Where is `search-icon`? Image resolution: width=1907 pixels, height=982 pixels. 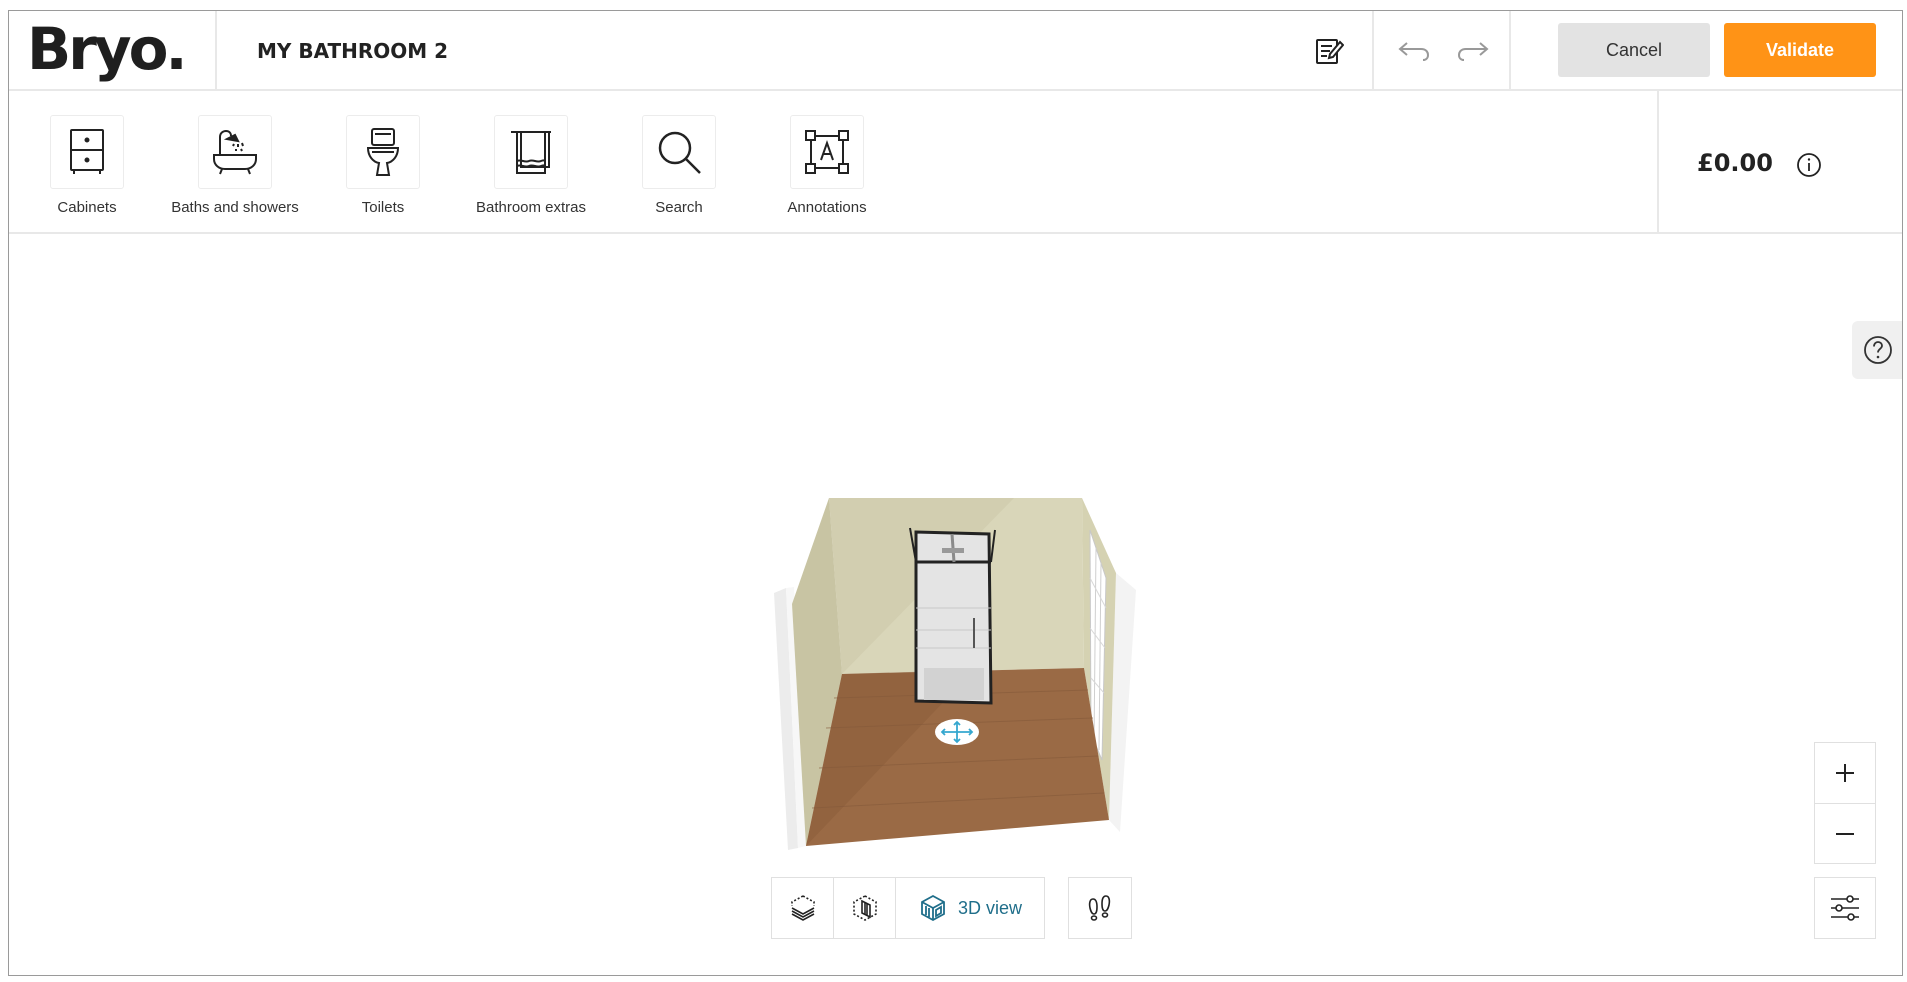 search-icon is located at coordinates (679, 152).